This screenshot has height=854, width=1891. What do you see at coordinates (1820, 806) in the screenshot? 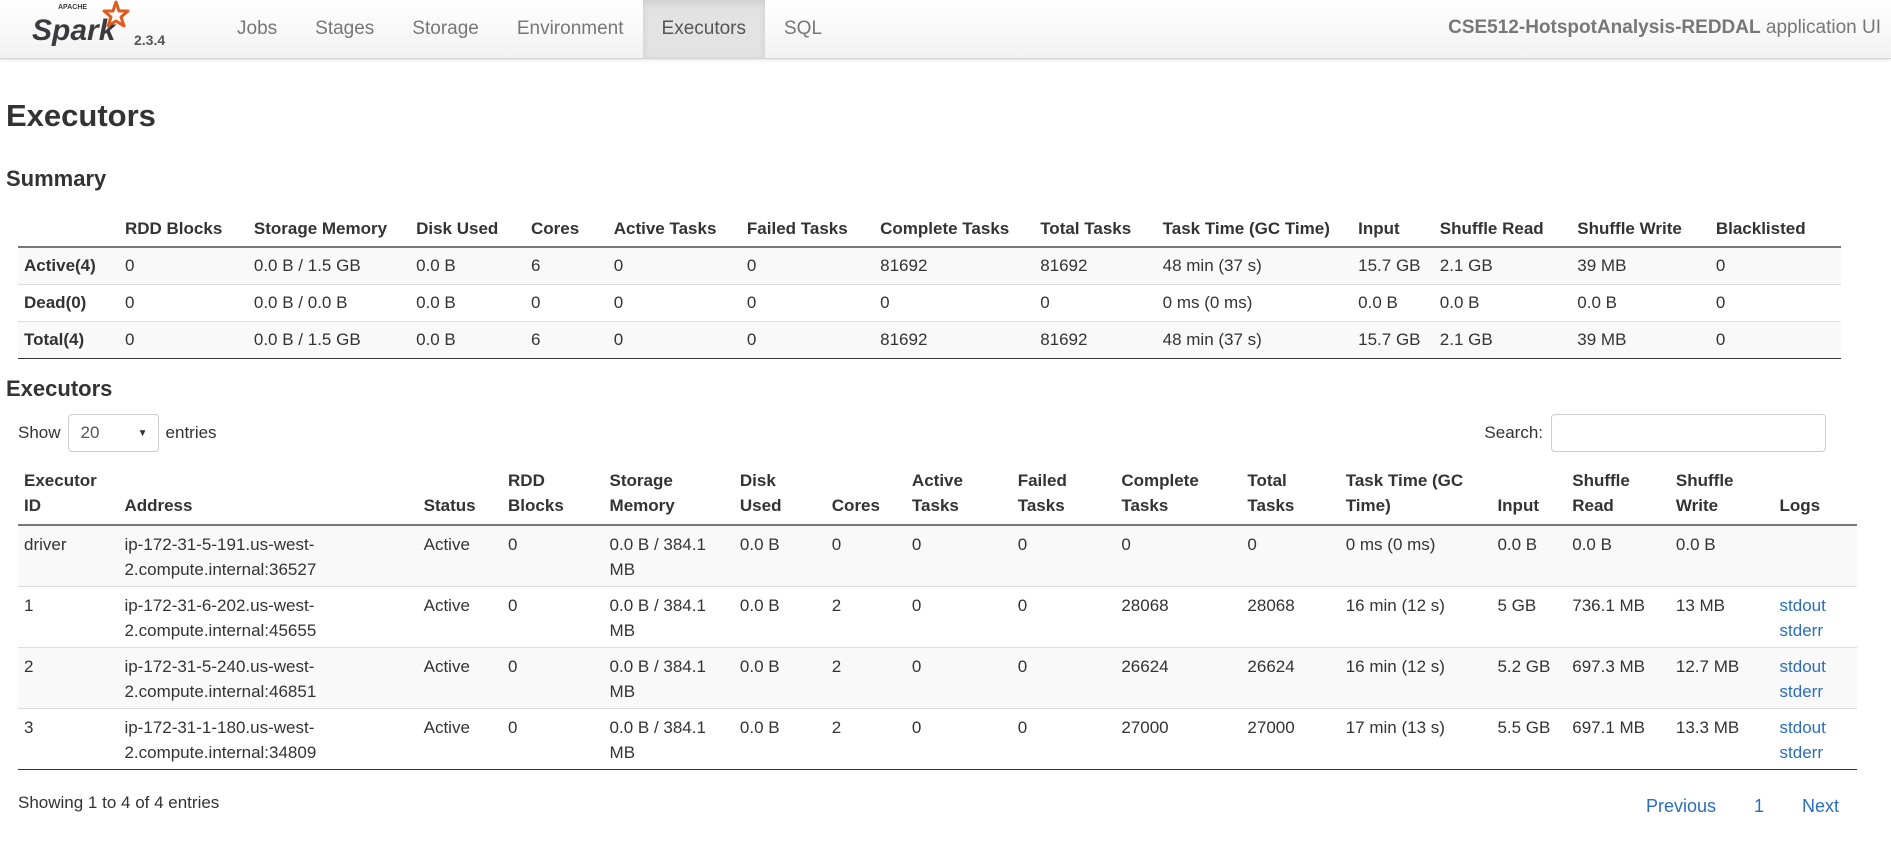
I see `next-button: Next` at bounding box center [1820, 806].